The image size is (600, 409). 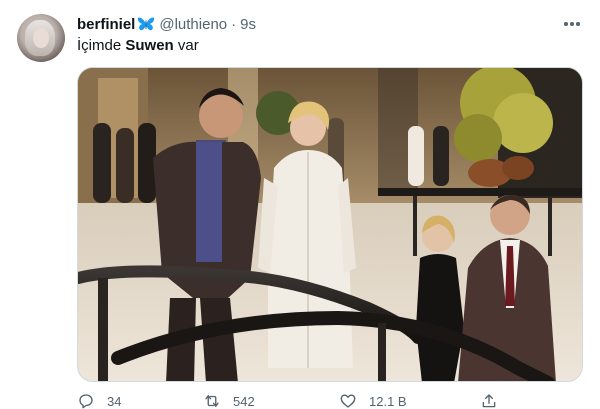 I want to click on tweet-text-suffix: var, so click(x=186, y=45).